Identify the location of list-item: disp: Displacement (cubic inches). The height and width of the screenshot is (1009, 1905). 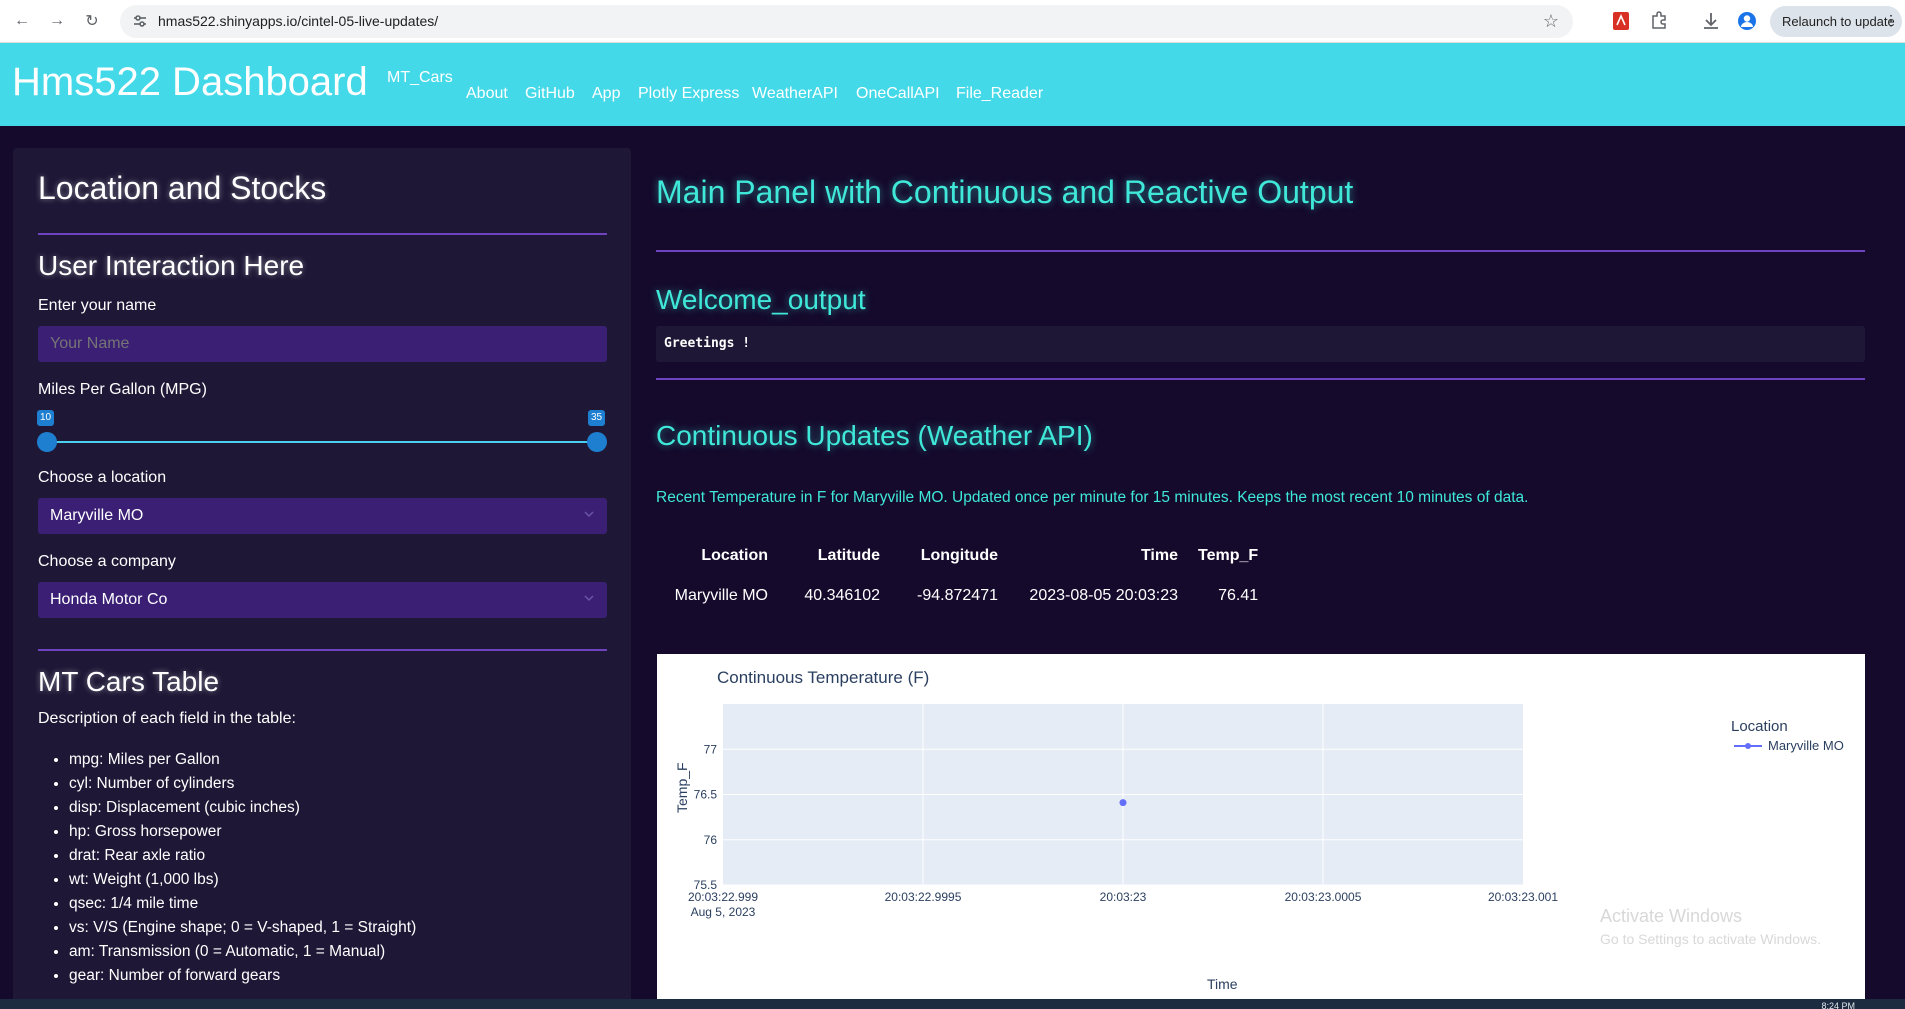
(242, 808).